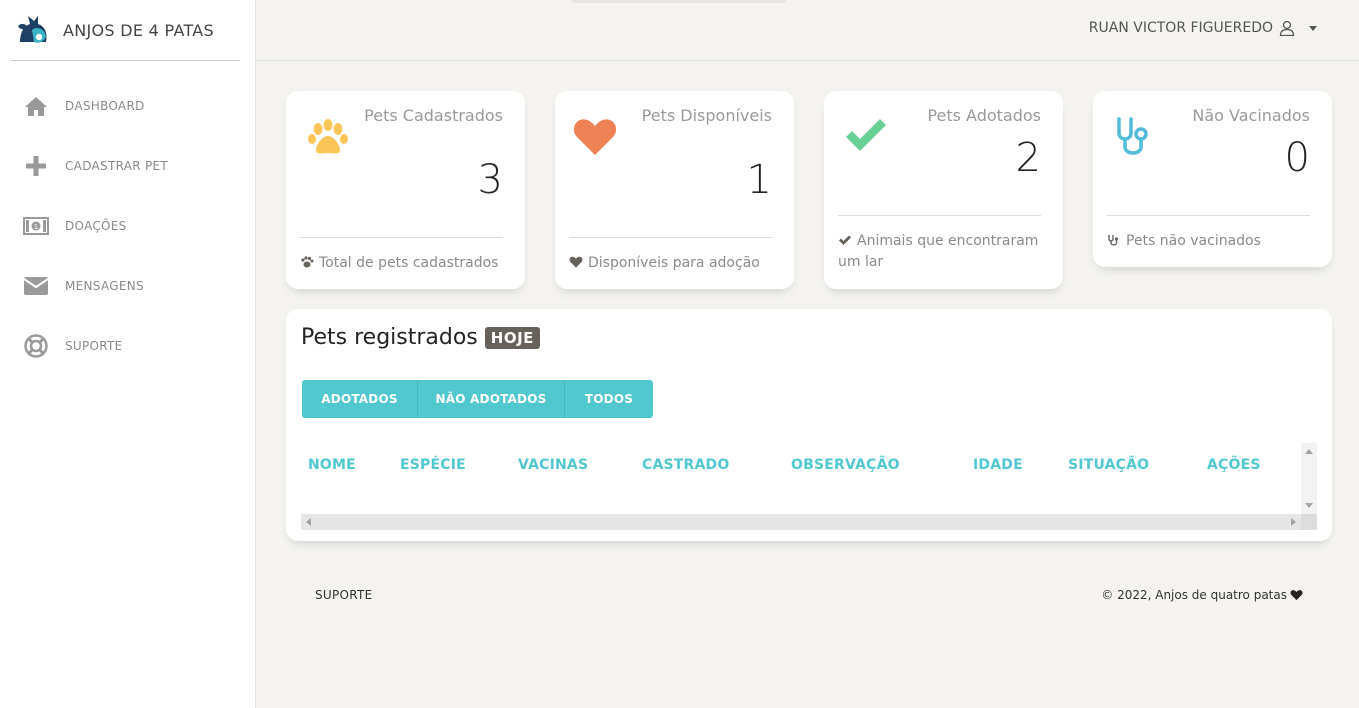 This screenshot has width=1359, height=708. Describe the element at coordinates (553, 465) in the screenshot. I see `column-header-vacinas: VACINAS` at that location.